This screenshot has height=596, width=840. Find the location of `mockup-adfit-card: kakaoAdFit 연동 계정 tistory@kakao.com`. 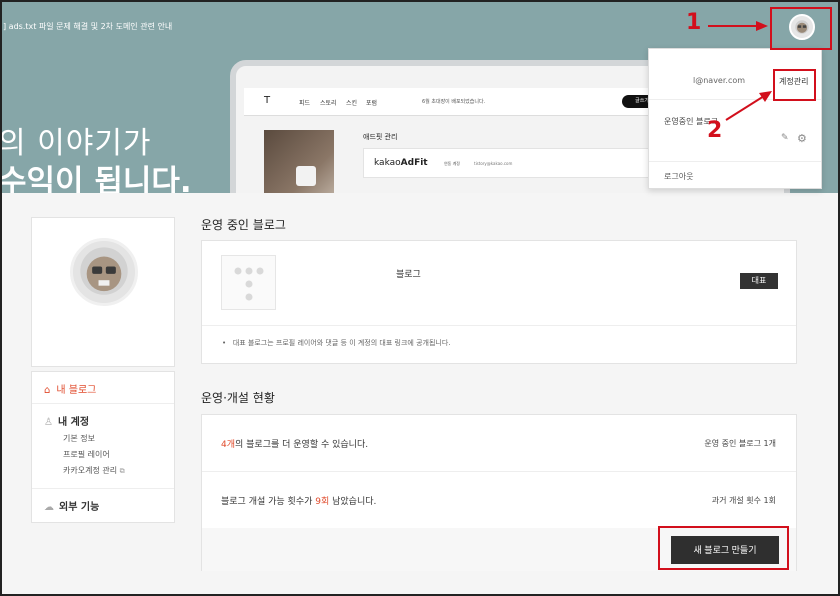

mockup-adfit-card: kakaoAdFit 연동 계정 tistory@kakao.com is located at coordinates (508, 163).